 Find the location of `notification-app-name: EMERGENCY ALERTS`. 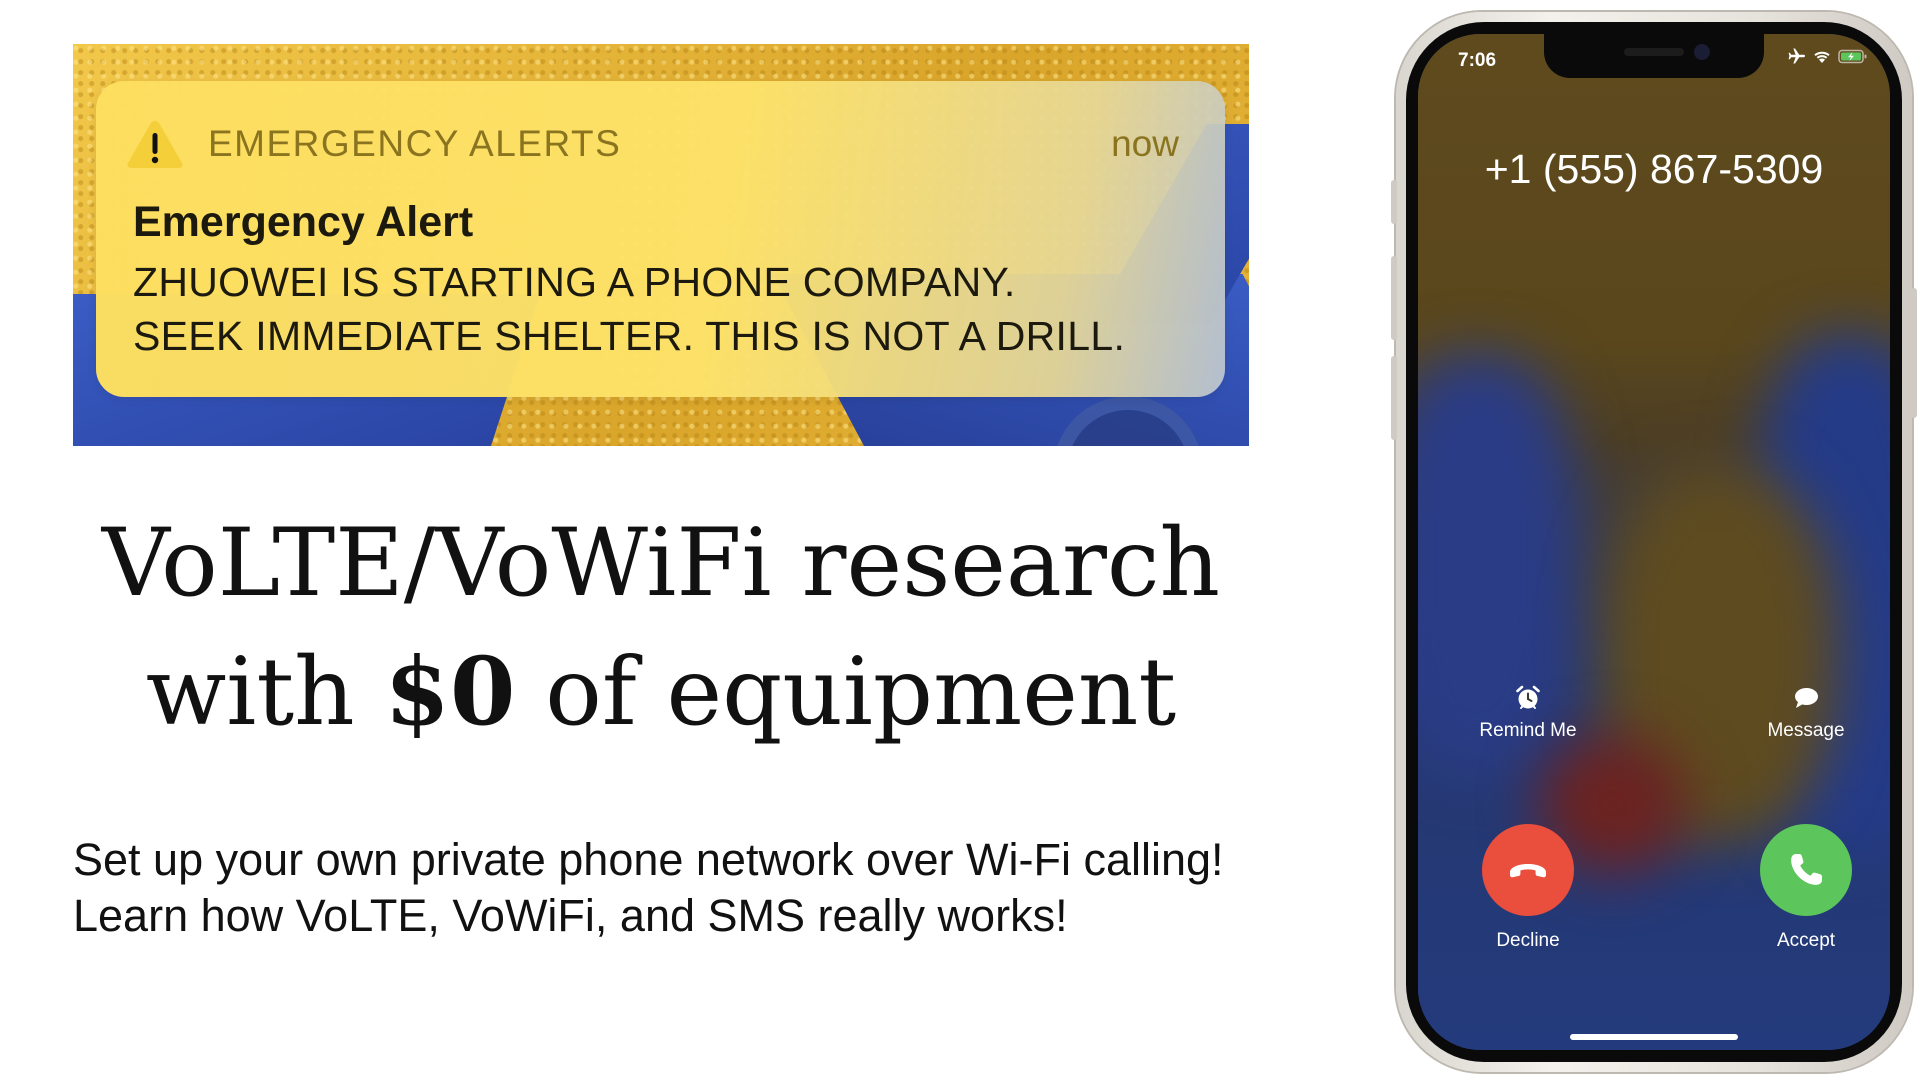

notification-app-name: EMERGENCY ALERTS is located at coordinates (415, 143).